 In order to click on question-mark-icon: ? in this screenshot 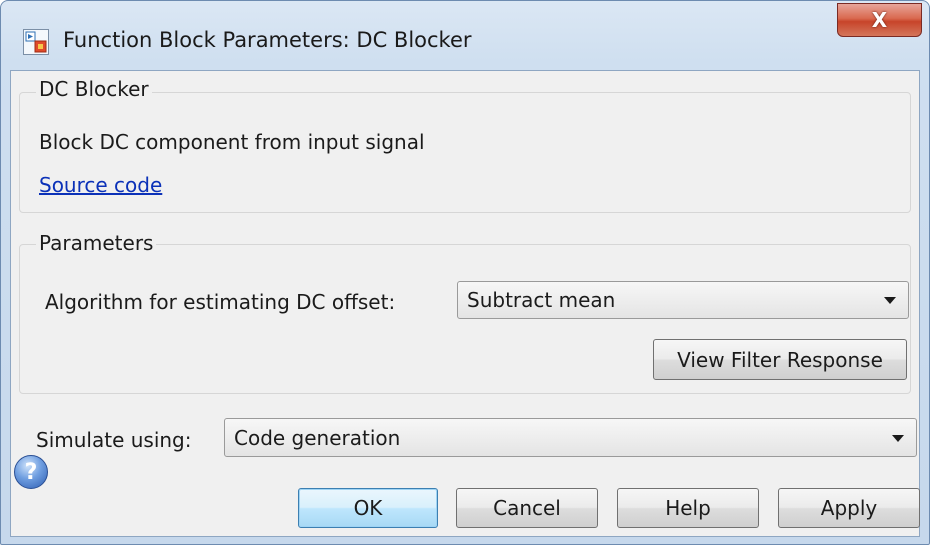, I will do `click(31, 472)`.